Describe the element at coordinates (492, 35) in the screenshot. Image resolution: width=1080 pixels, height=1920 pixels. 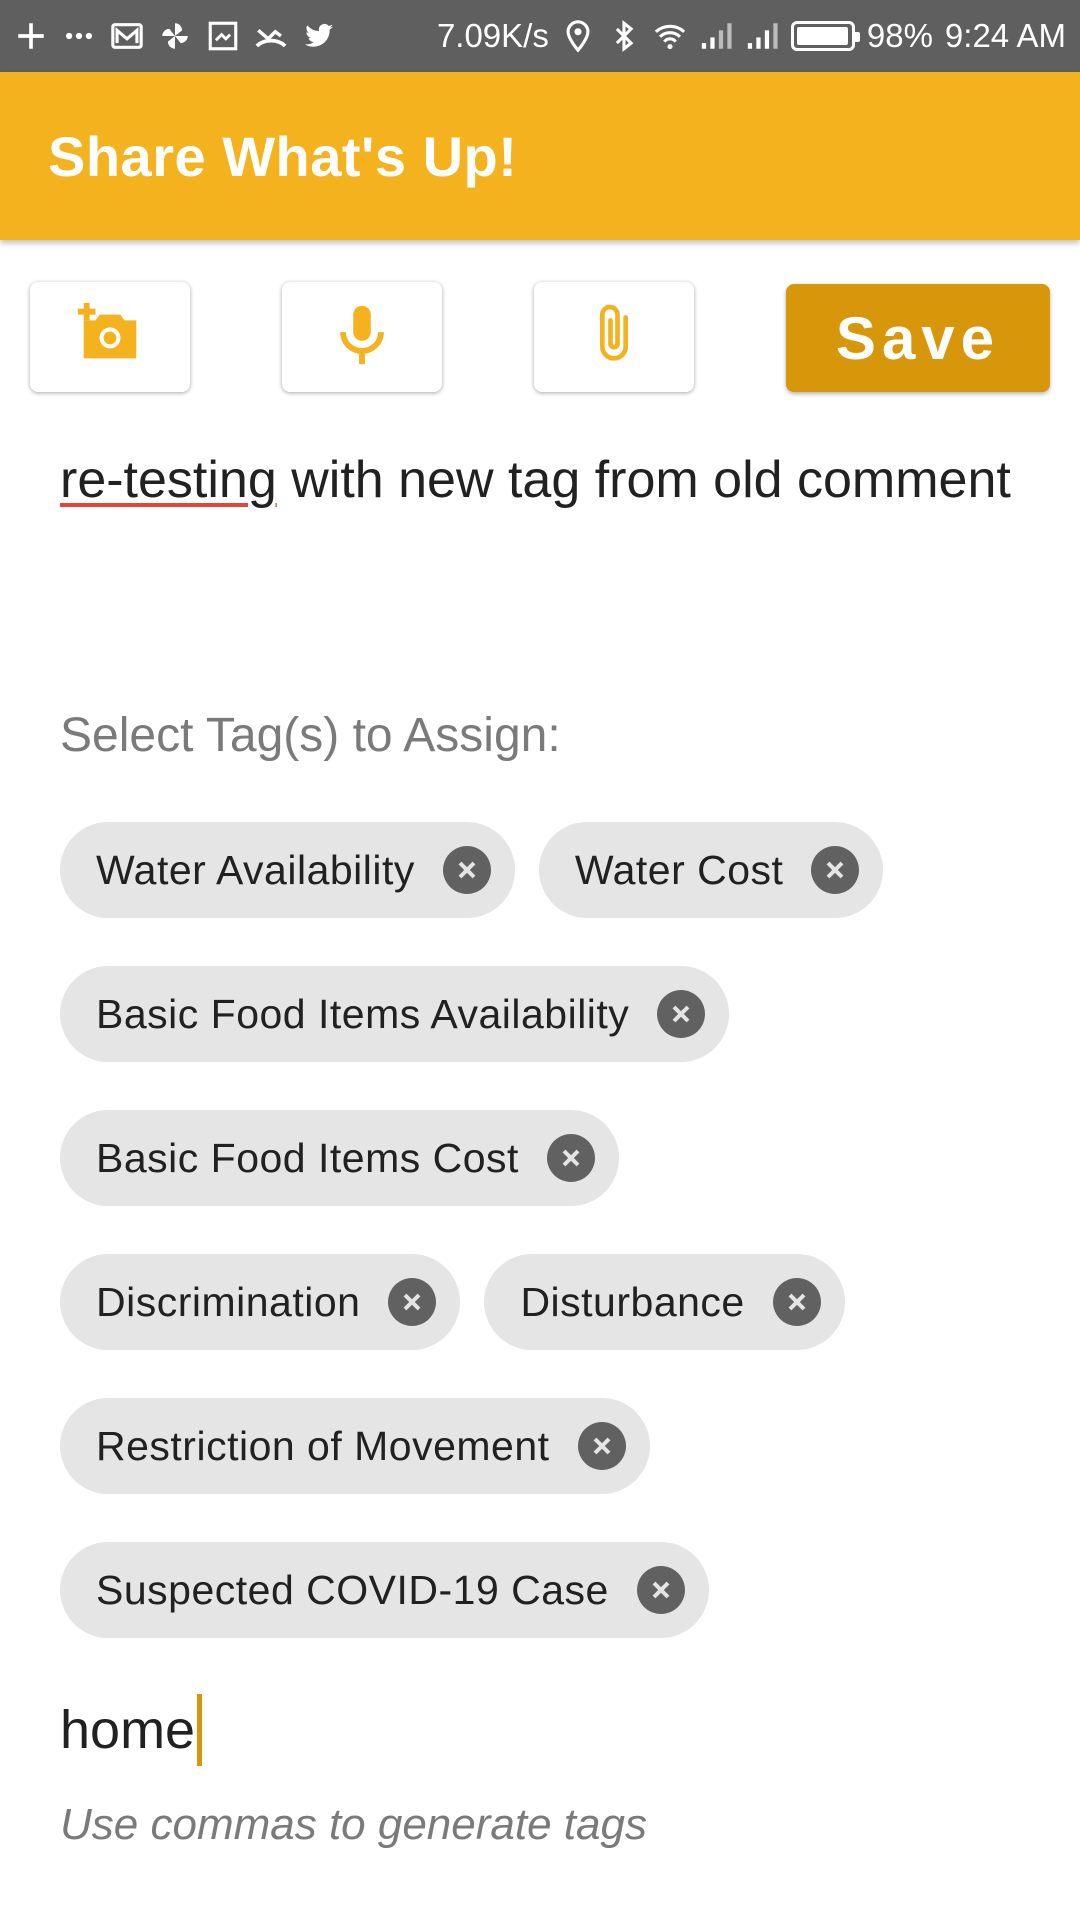
I see `network-speed: 7.09K/s` at that location.